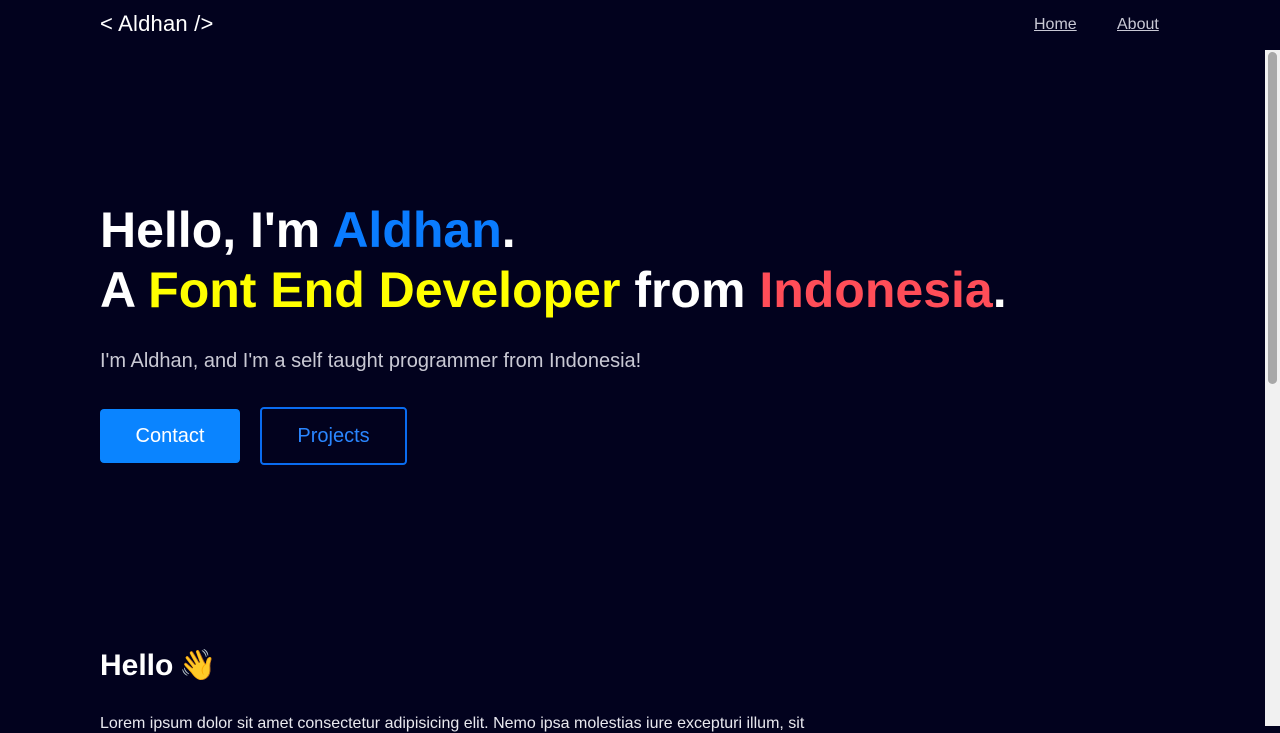  I want to click on hero-line2: A Font End Developer from Indonesia., so click(553, 290).